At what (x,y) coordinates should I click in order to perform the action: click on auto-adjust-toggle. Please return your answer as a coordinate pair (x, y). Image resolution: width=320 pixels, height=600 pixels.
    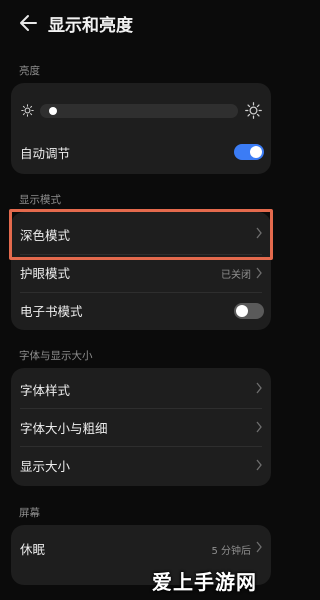
    Looking at the image, I should click on (249, 152).